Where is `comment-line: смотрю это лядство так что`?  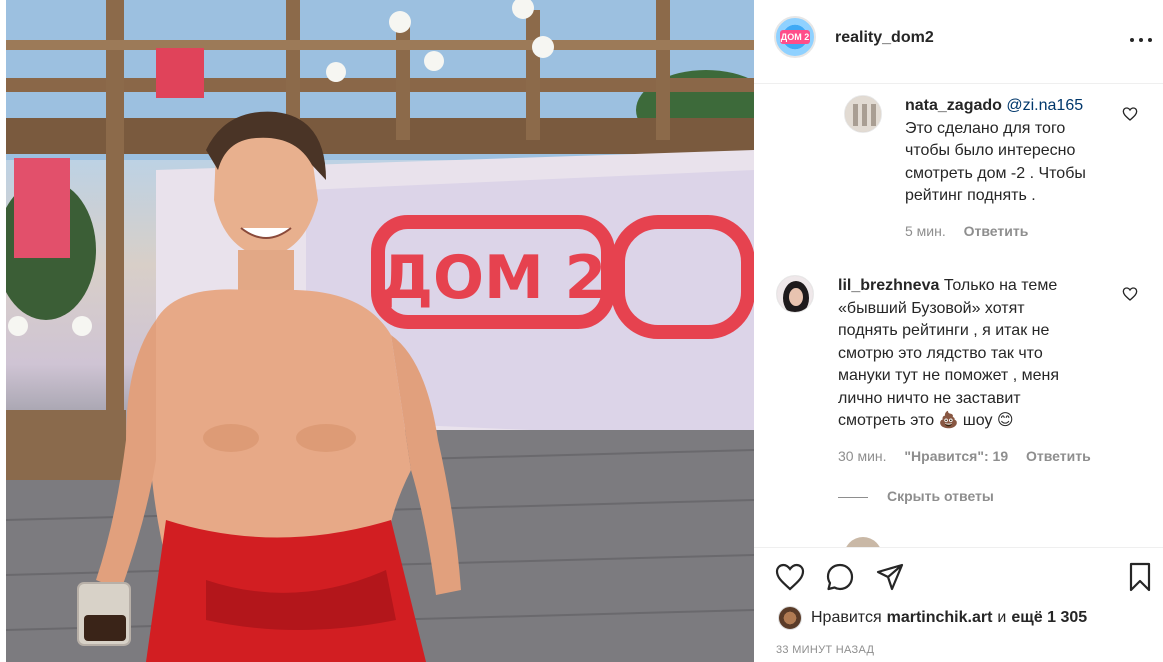 comment-line: смотрю это лядство так что is located at coordinates (940, 353).